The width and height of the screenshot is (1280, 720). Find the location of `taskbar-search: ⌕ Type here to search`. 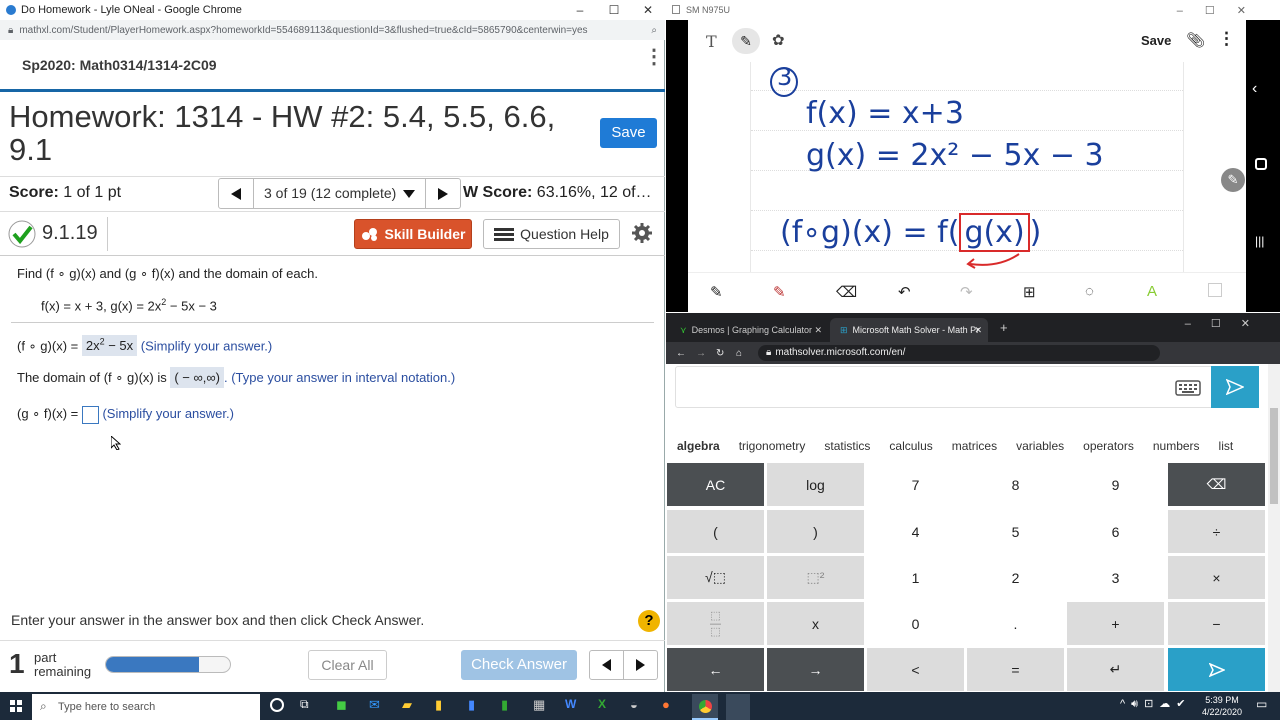

taskbar-search: ⌕ Type here to search is located at coordinates (146, 707).